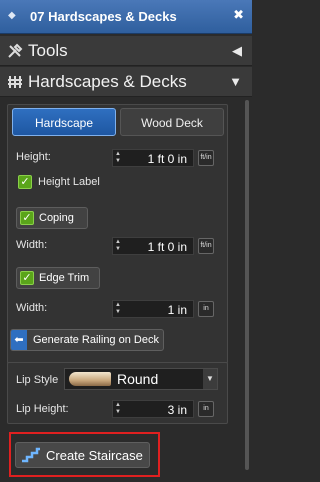 This screenshot has width=320, height=482. Describe the element at coordinates (103, 16) in the screenshot. I see `panel-title: 07 Hardscapes & Decks` at that location.